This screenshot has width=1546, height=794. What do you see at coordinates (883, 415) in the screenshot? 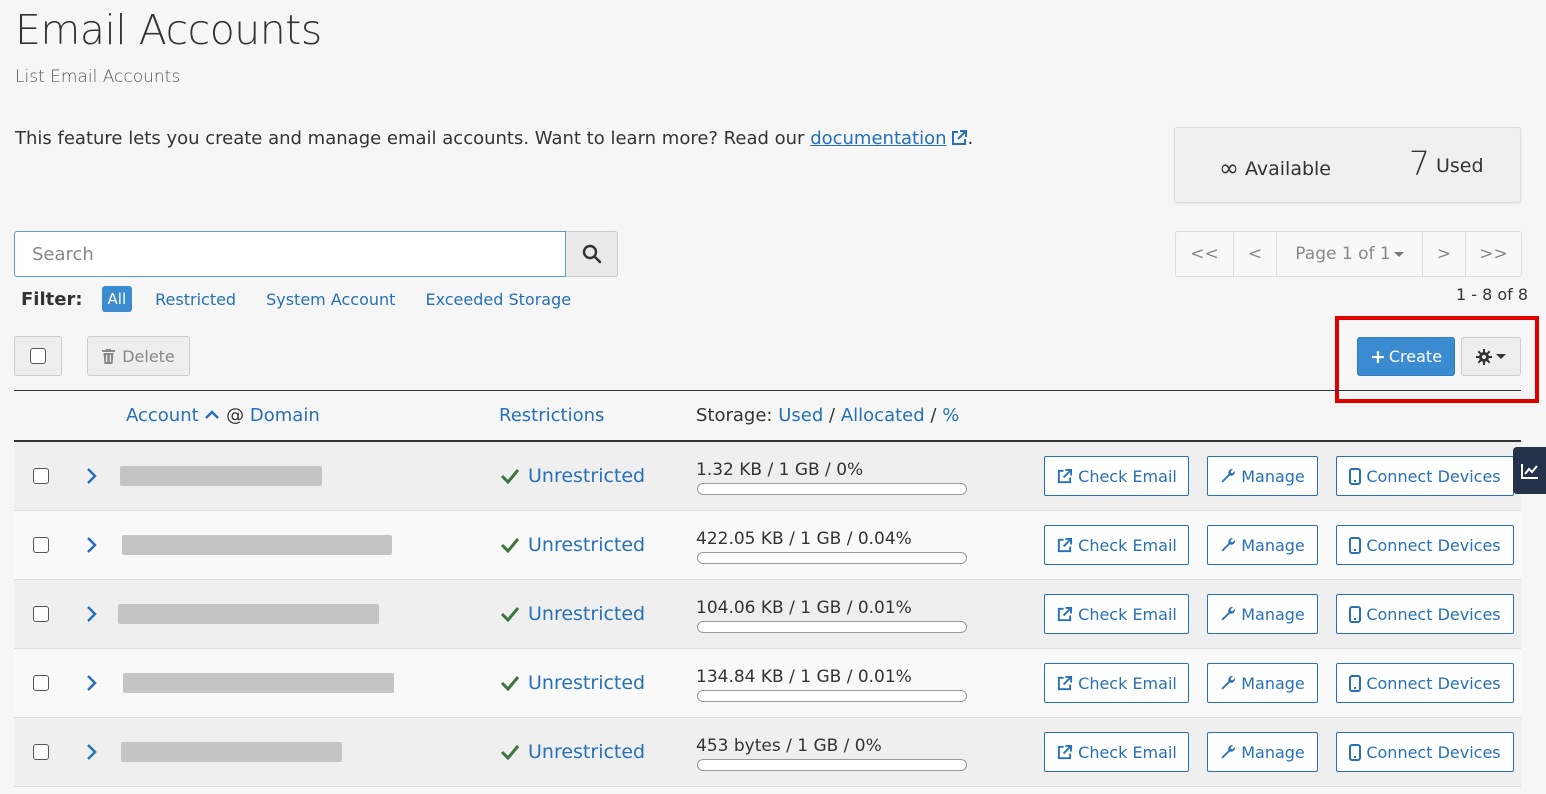
I see `sort-allocated-link: Allocated` at bounding box center [883, 415].